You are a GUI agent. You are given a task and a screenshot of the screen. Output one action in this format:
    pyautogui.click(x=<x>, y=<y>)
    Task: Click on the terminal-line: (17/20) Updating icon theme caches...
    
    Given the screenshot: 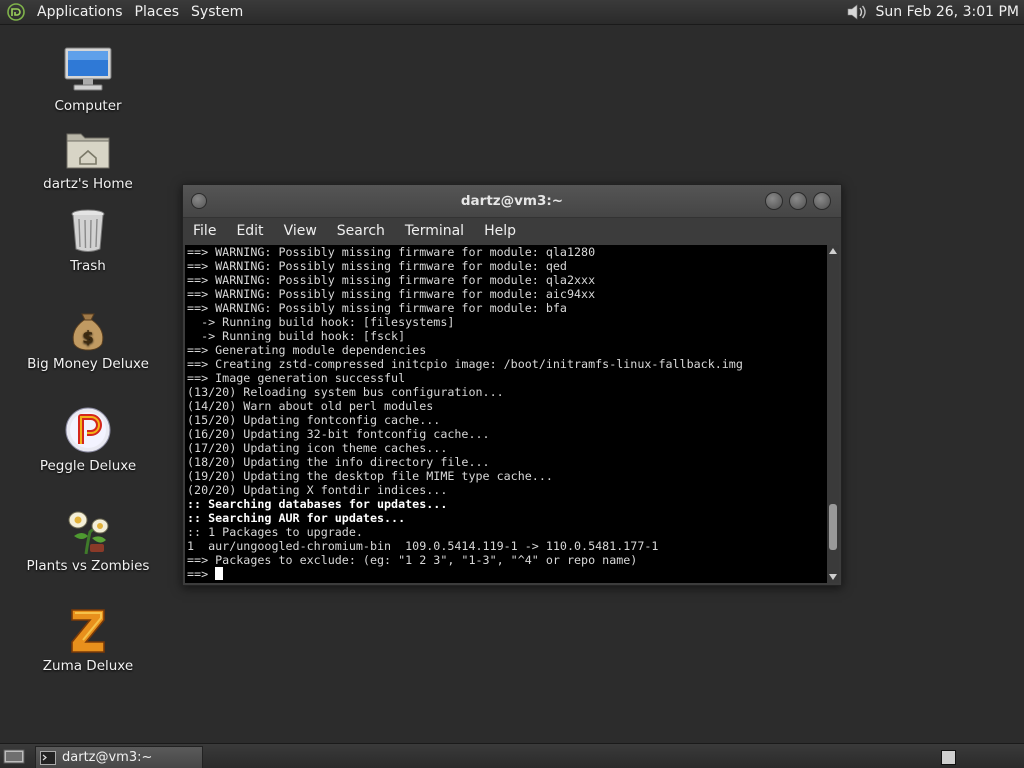 What is the action you would take?
    pyautogui.click(x=317, y=448)
    